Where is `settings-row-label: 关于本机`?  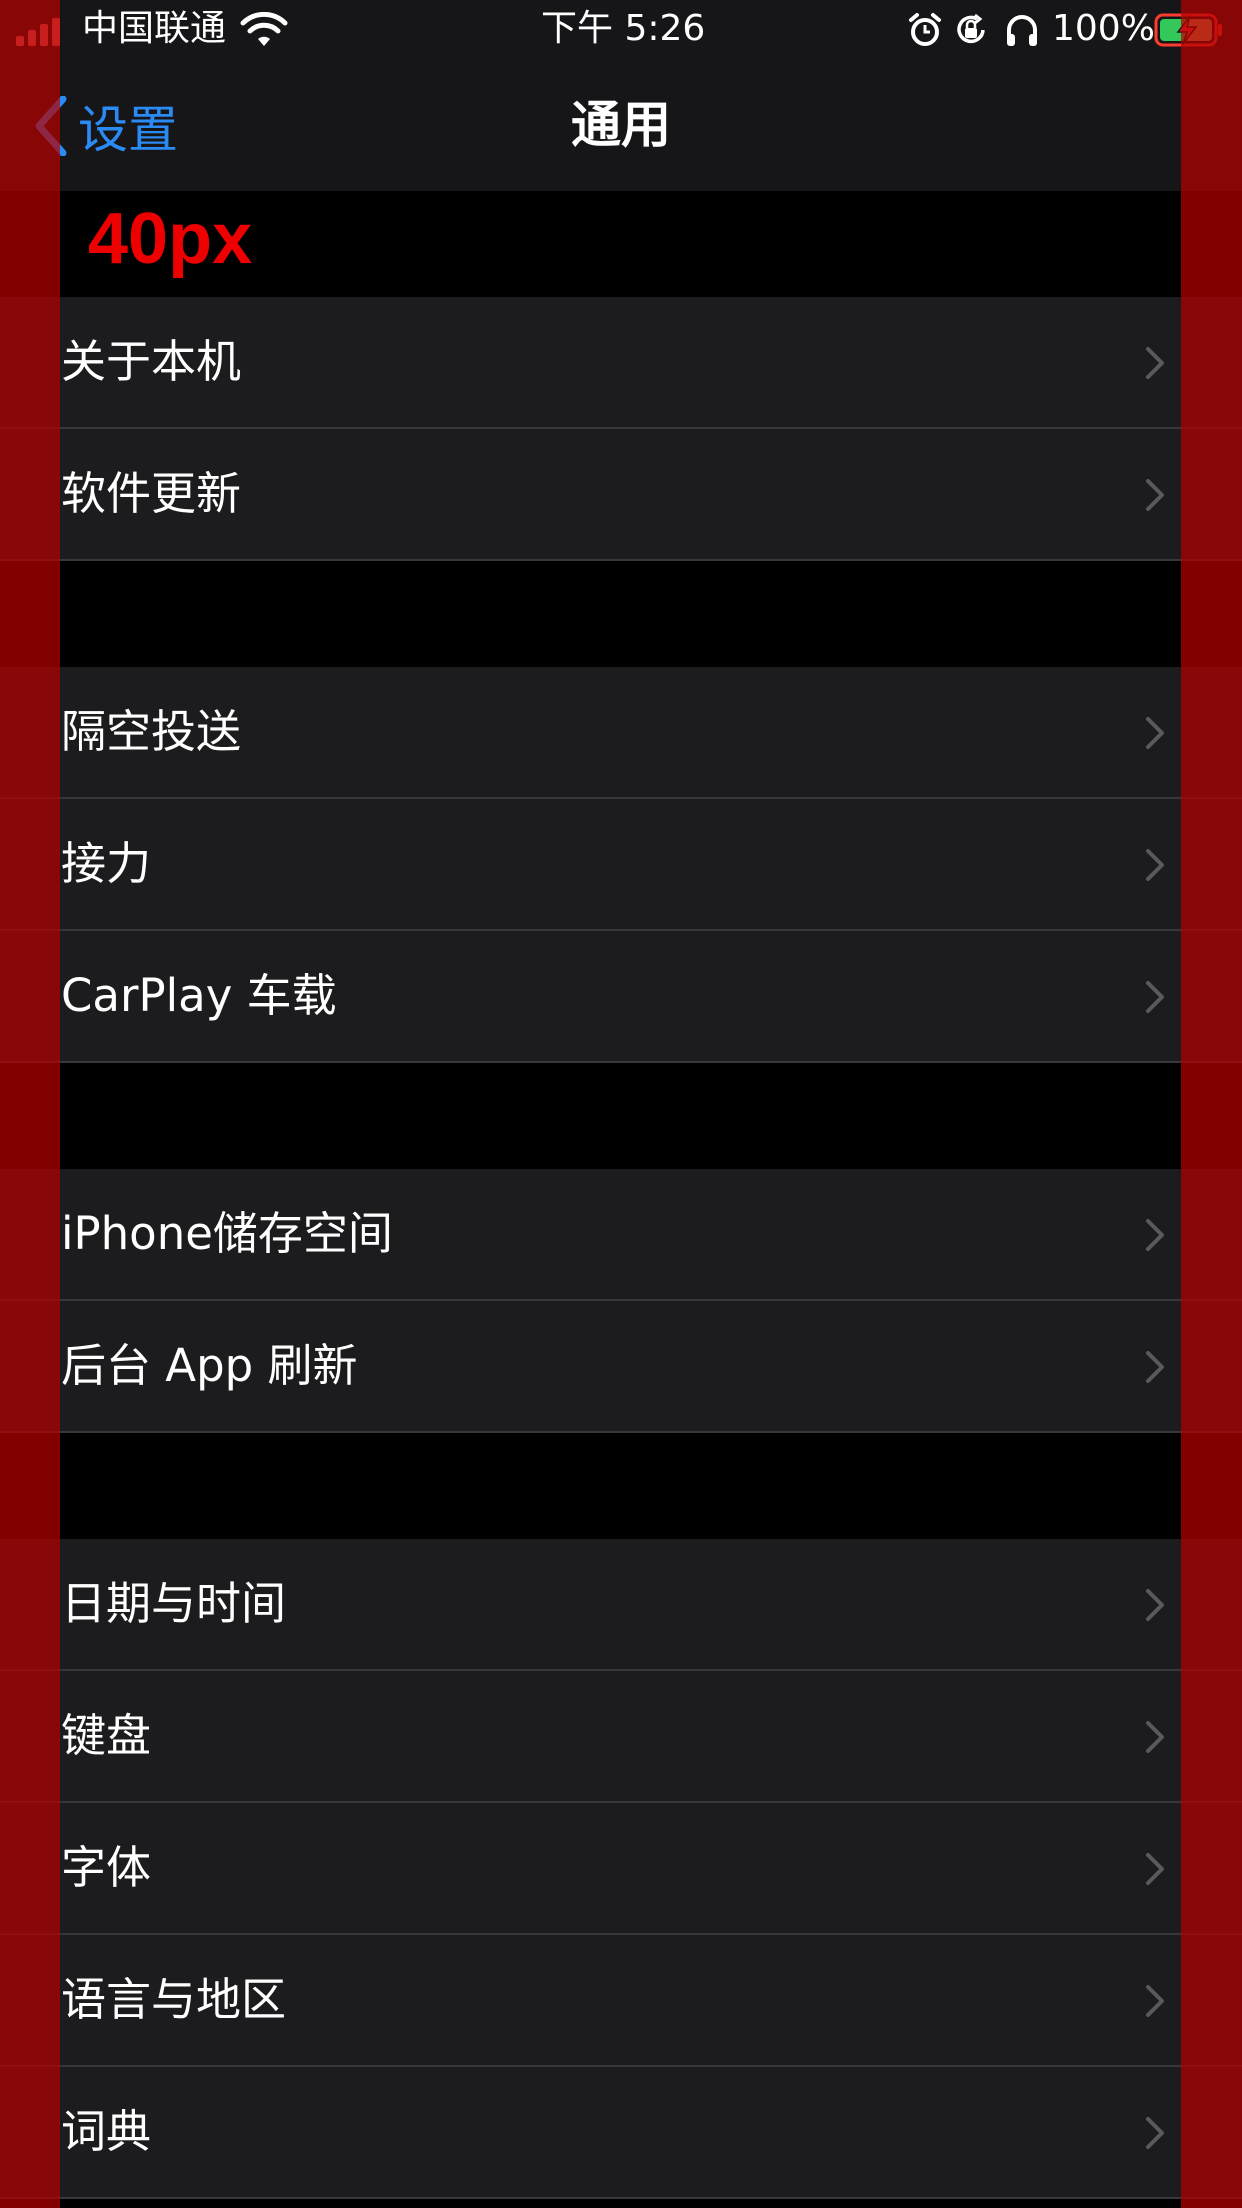
settings-row-label: 关于本机 is located at coordinates (151, 361).